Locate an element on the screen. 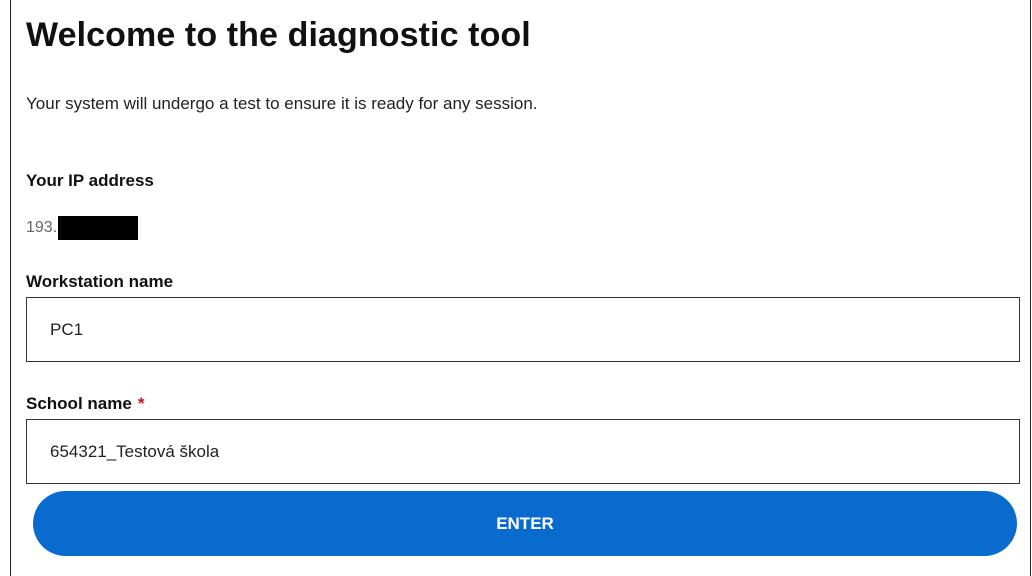 Image resolution: width=1032 pixels, height=576 pixels. school-name-input: 654321_Testová škola is located at coordinates (523, 451).